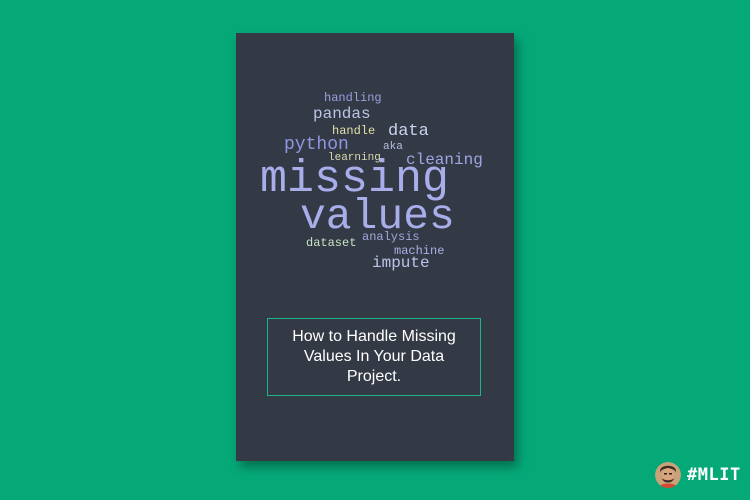 Image resolution: width=750 pixels, height=500 pixels. Describe the element at coordinates (714, 475) in the screenshot. I see `hashtag-label: #MLIT` at that location.